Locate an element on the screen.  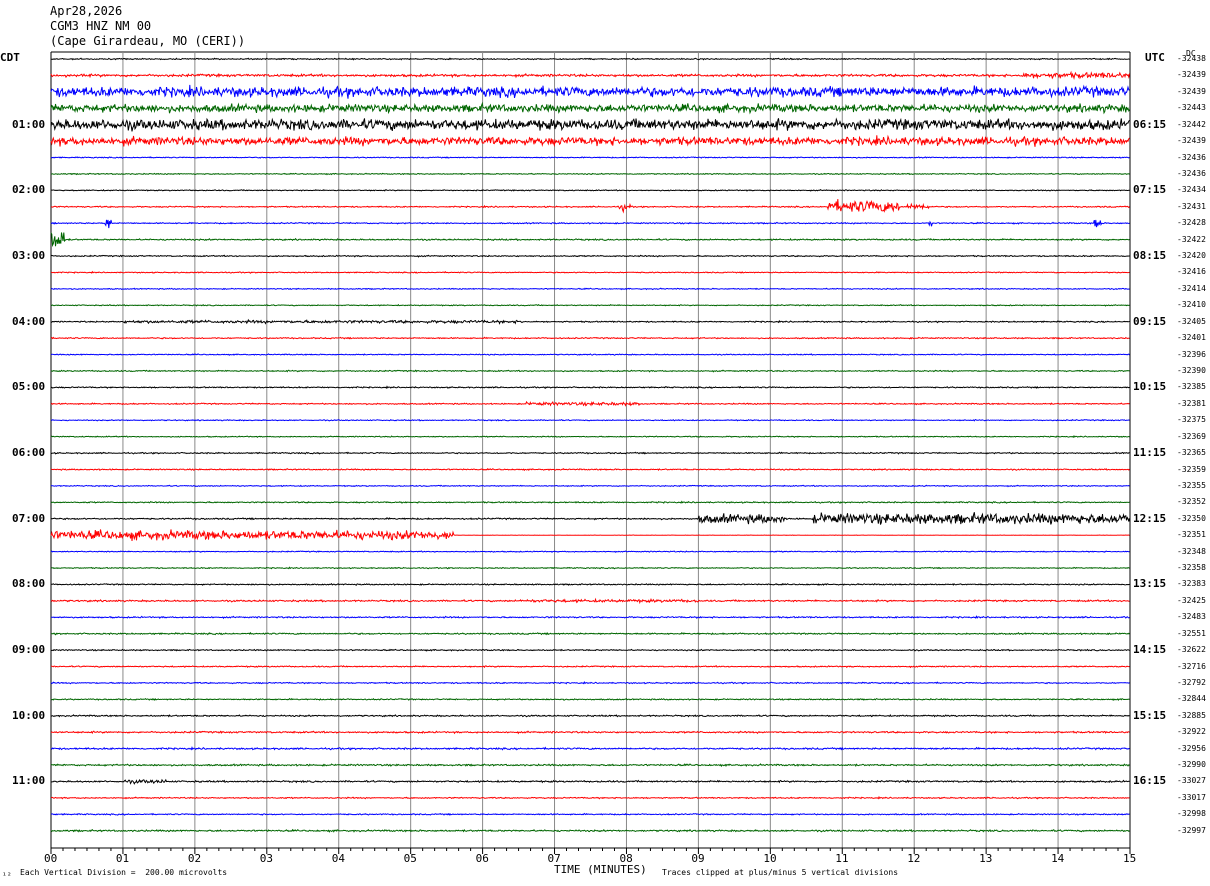
dc-offset-label: -32844 is located at coordinates (1191, 699).